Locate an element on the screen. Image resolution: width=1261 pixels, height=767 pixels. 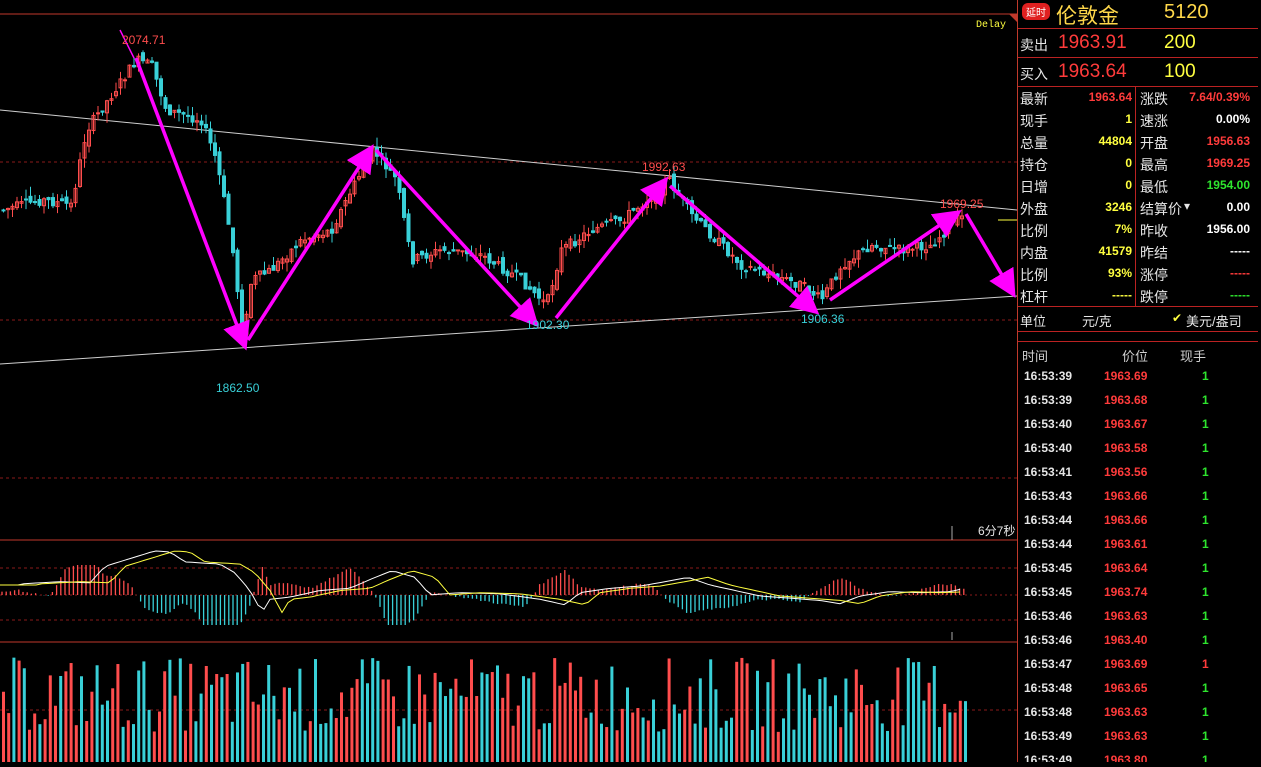
unit-value: 元/克 is located at coordinates (1097, 320).